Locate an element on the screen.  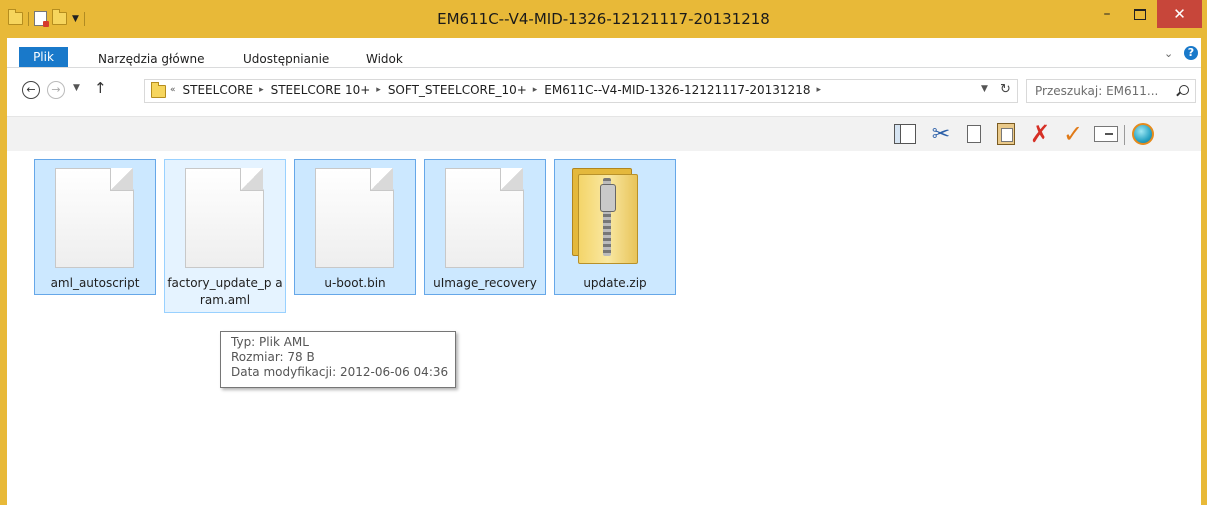
copy-button is located at coordinates (974, 133).